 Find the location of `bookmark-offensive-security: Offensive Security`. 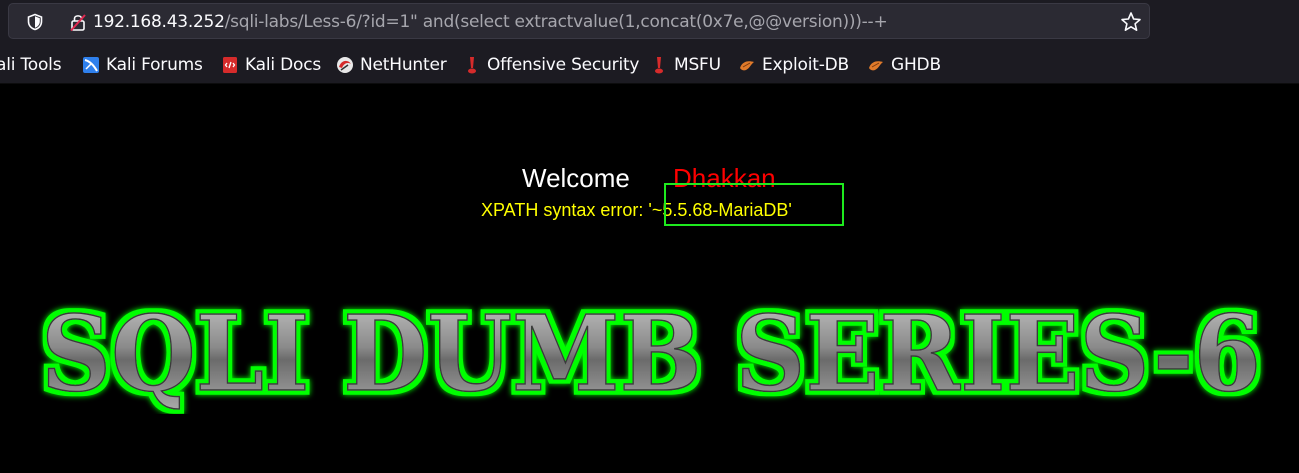

bookmark-offensive-security: Offensive Security is located at coordinates (551, 65).